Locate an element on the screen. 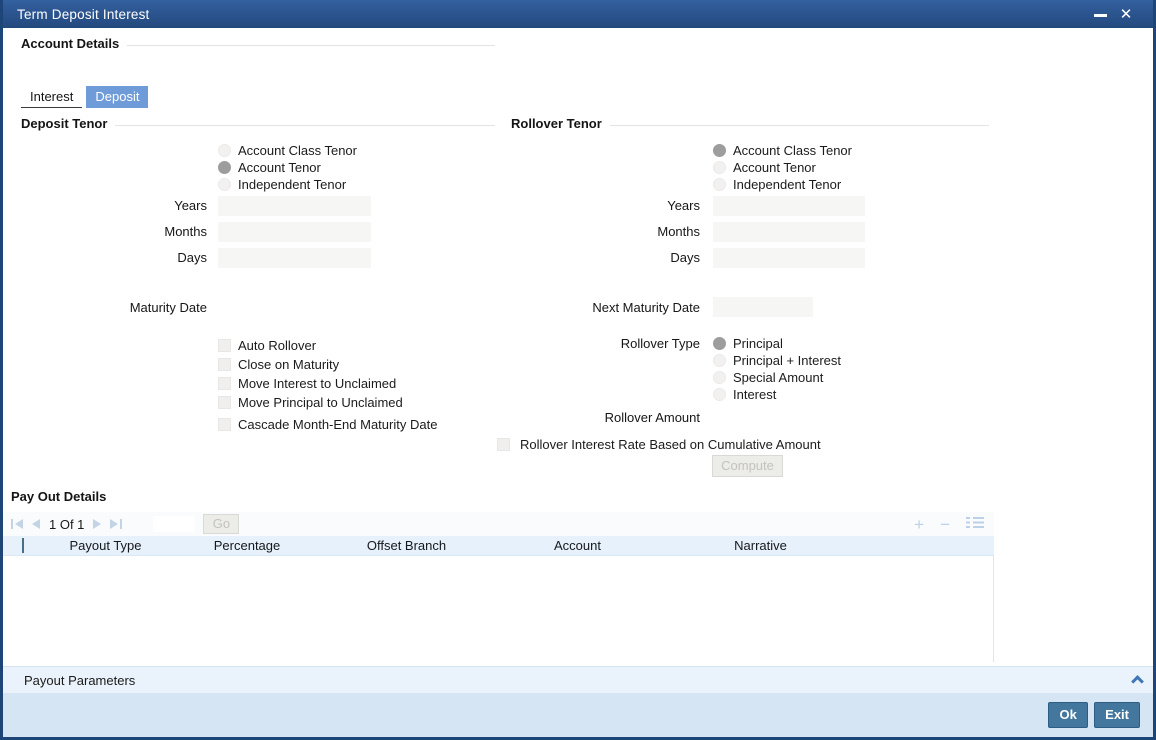 Image resolution: width=1156 pixels, height=740 pixels. radio-special-amount: Special Amount is located at coordinates (777, 377).